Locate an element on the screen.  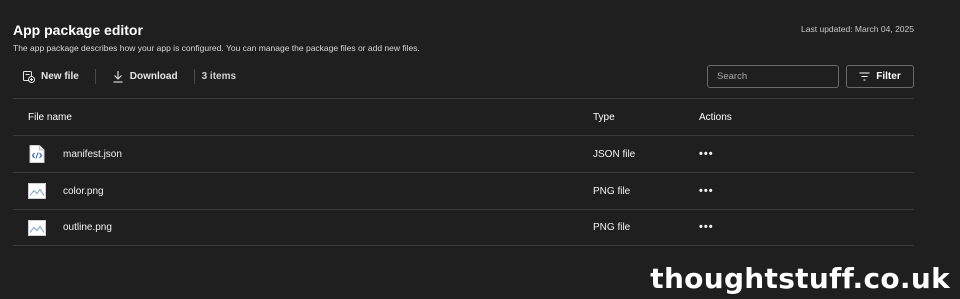
file-name-cell: color.png is located at coordinates (66, 191).